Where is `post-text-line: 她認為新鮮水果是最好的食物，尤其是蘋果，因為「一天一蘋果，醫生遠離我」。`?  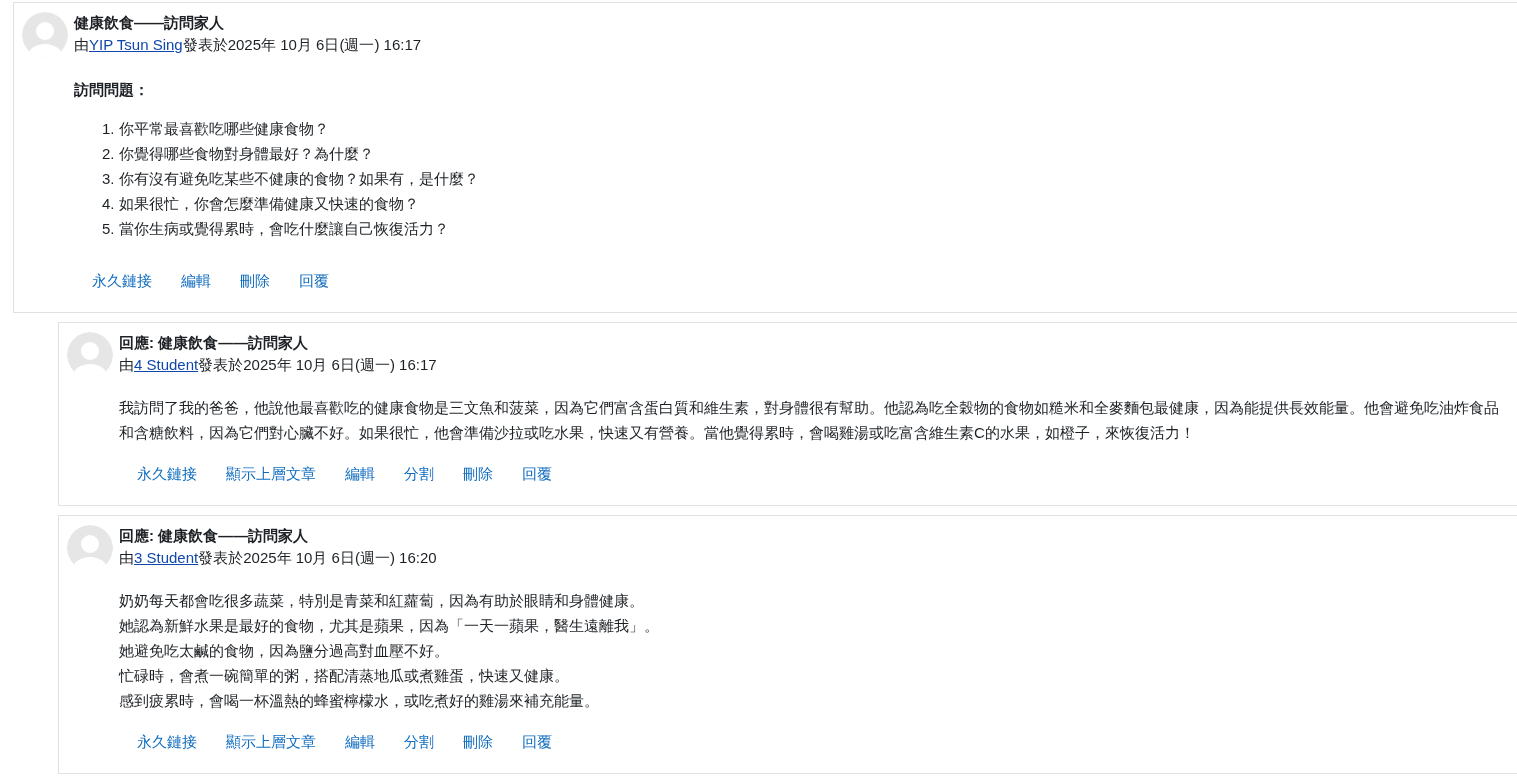 post-text-line: 她認為新鮮水果是最好的食物，尤其是蘋果，因為「一天一蘋果，醫生遠離我」。 is located at coordinates (389, 626).